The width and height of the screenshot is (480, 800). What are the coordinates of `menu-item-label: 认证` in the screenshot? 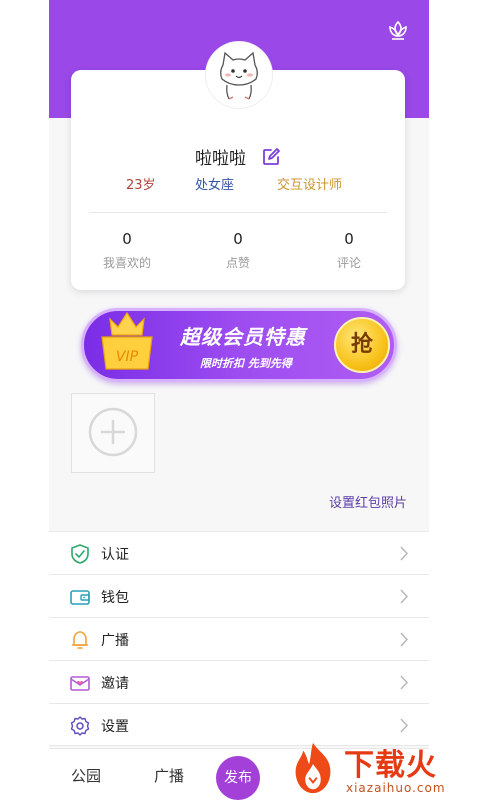 It's located at (115, 555).